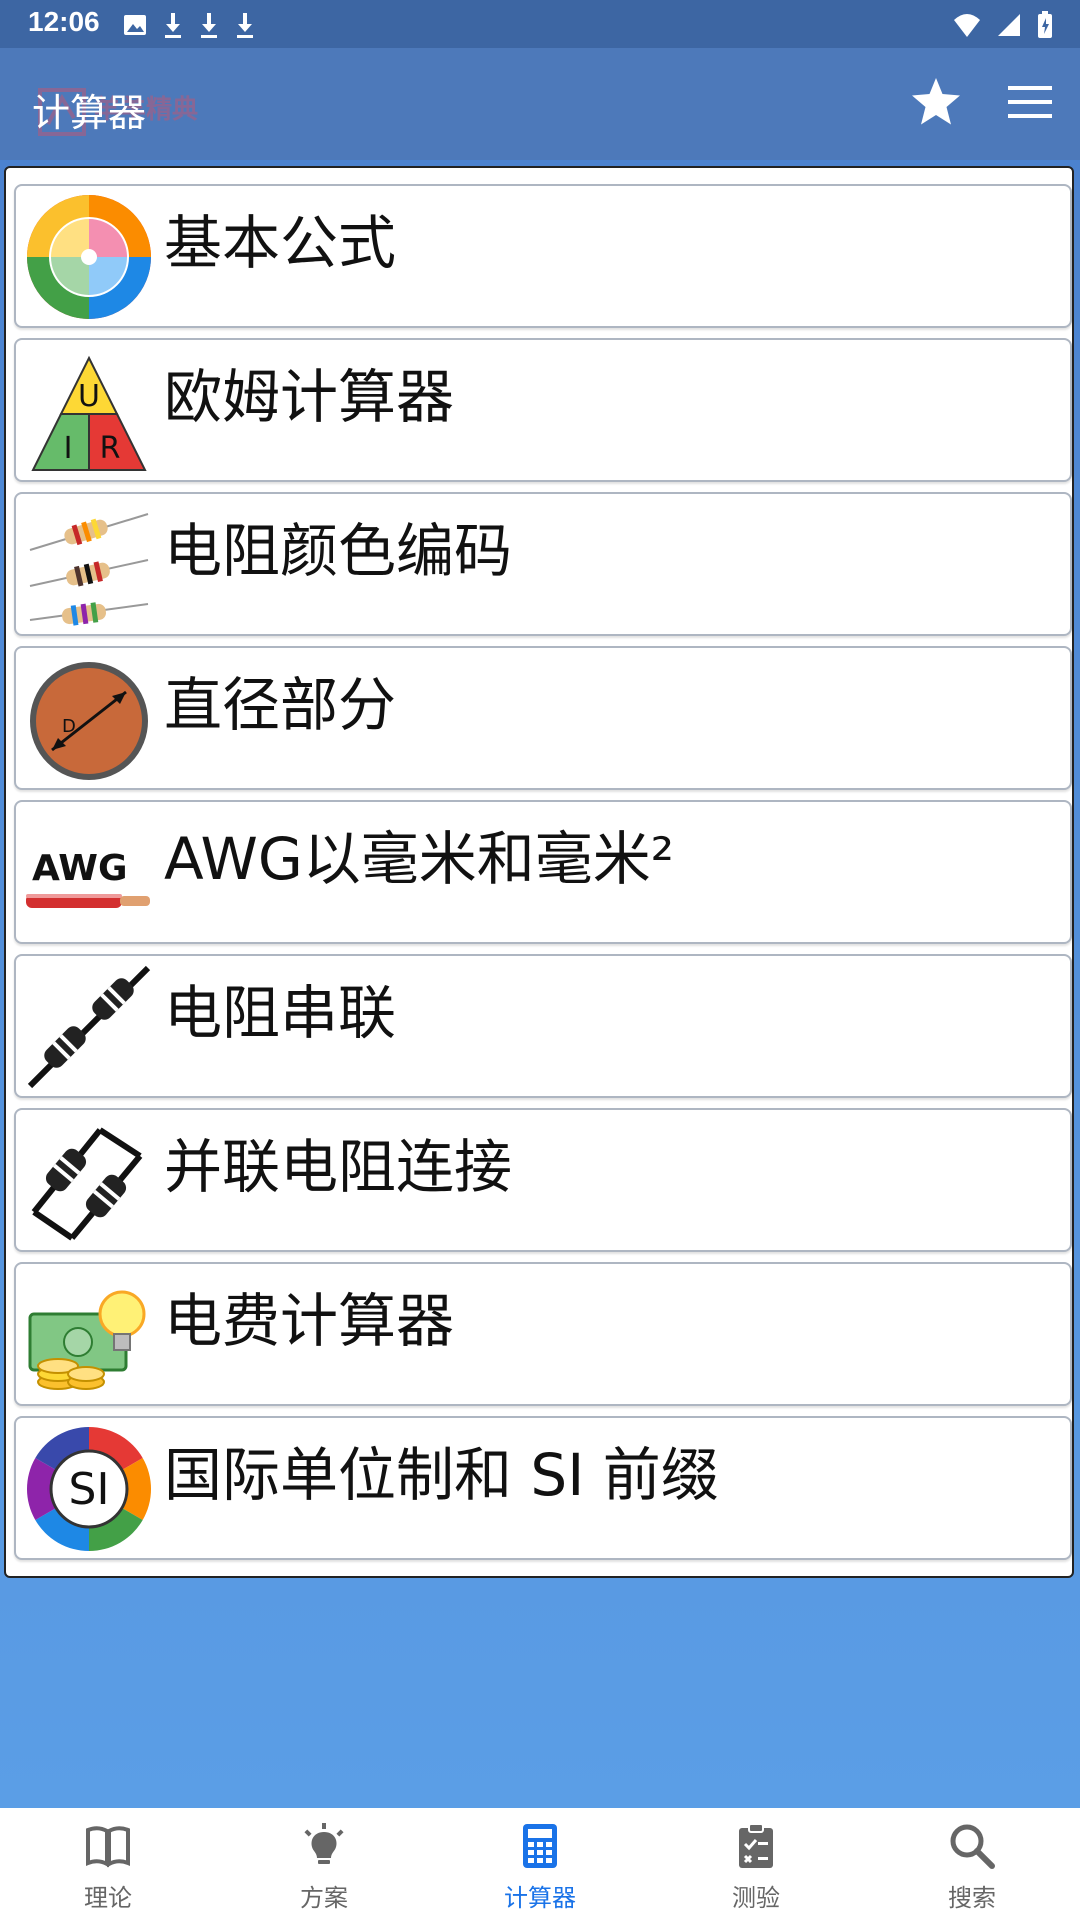 This screenshot has height=1920, width=1080. I want to click on calculator-item-label: 并联电阻连接, so click(338, 1167).